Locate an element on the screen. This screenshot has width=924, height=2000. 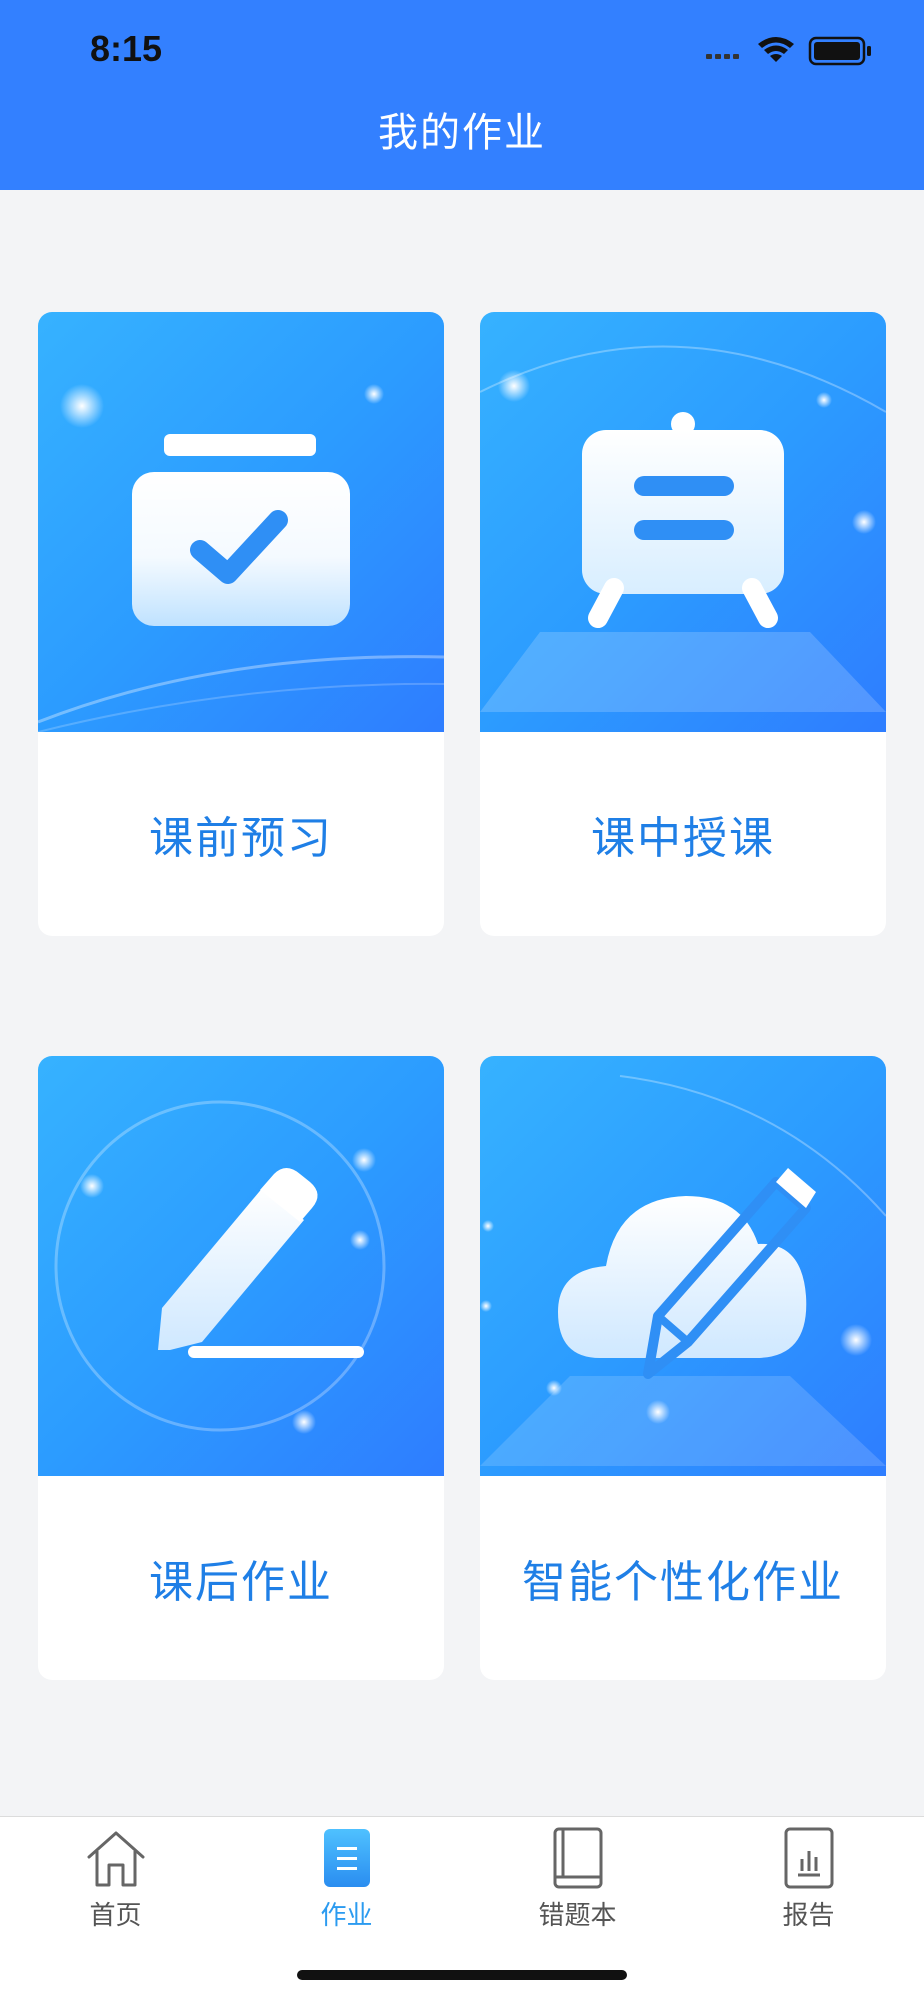
card-label: 智能个性化作业 is located at coordinates (683, 1582).